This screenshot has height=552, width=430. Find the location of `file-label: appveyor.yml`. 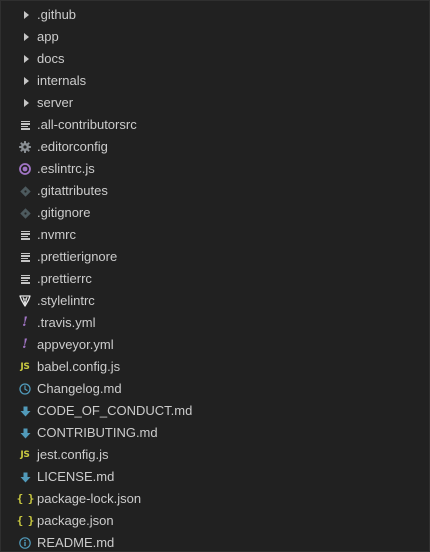

file-label: appveyor.yml is located at coordinates (75, 344).